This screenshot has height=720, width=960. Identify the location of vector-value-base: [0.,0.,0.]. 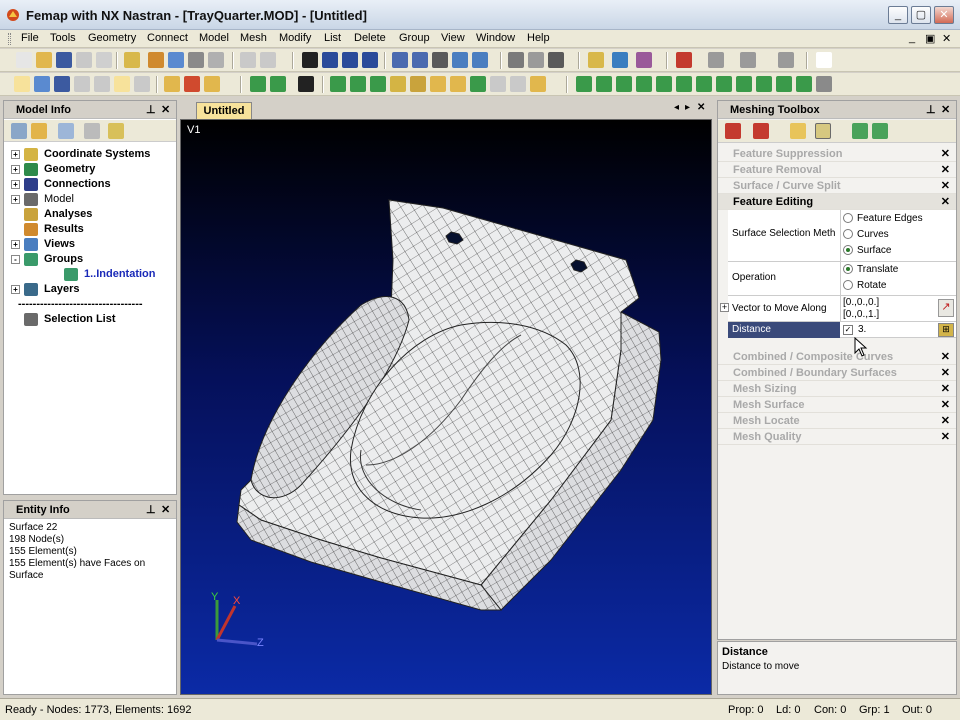
(861, 302).